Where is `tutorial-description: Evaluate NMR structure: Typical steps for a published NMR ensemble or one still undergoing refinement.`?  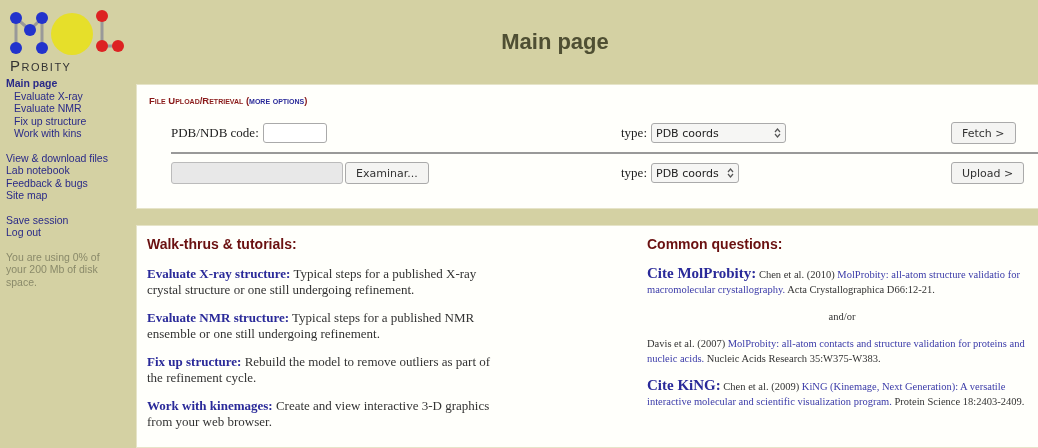
tutorial-description: Evaluate NMR structure: Typical steps for a published NMR ensemble or one still undergoing refinement. is located at coordinates (311, 326).